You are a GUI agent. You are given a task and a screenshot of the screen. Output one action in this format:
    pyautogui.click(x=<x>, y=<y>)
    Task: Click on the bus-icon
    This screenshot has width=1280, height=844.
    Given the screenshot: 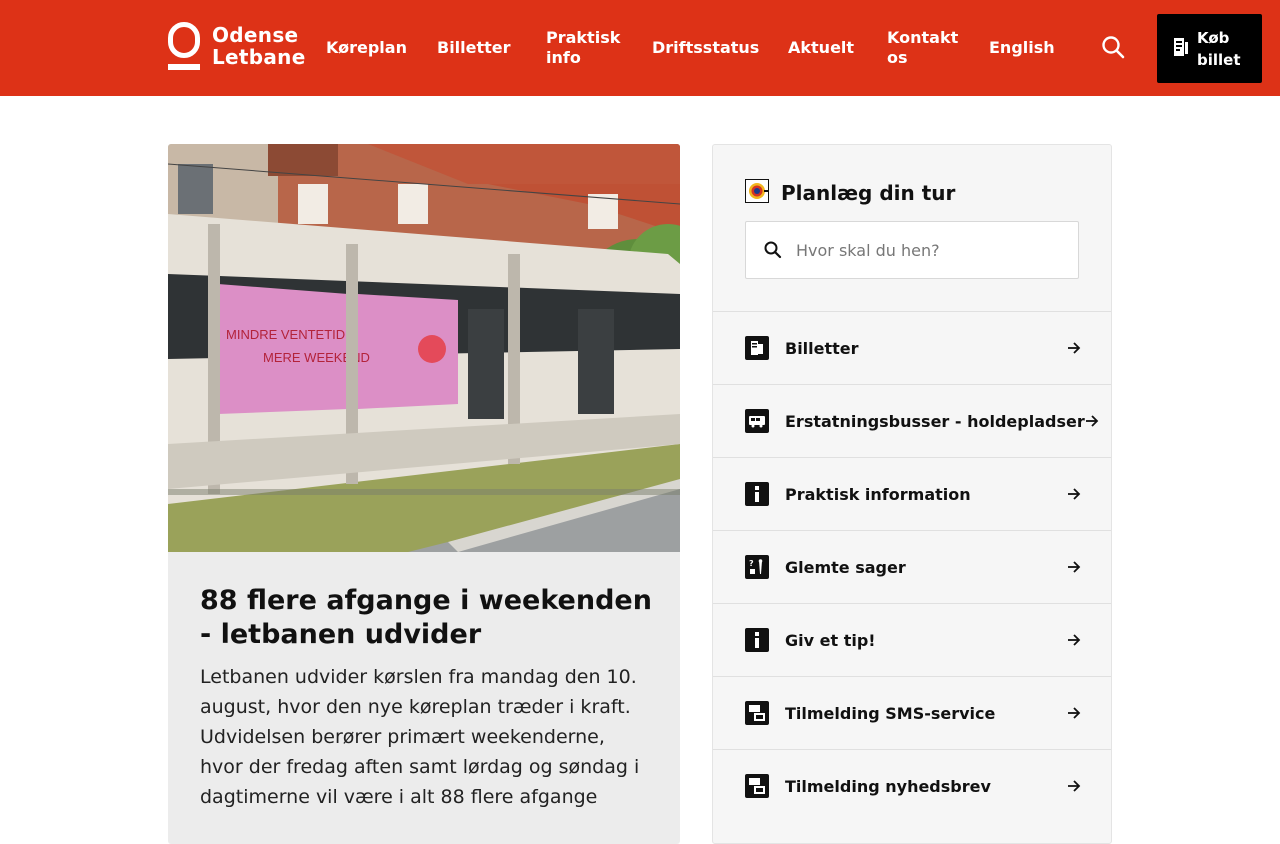 What is the action you would take?
    pyautogui.click(x=757, y=421)
    